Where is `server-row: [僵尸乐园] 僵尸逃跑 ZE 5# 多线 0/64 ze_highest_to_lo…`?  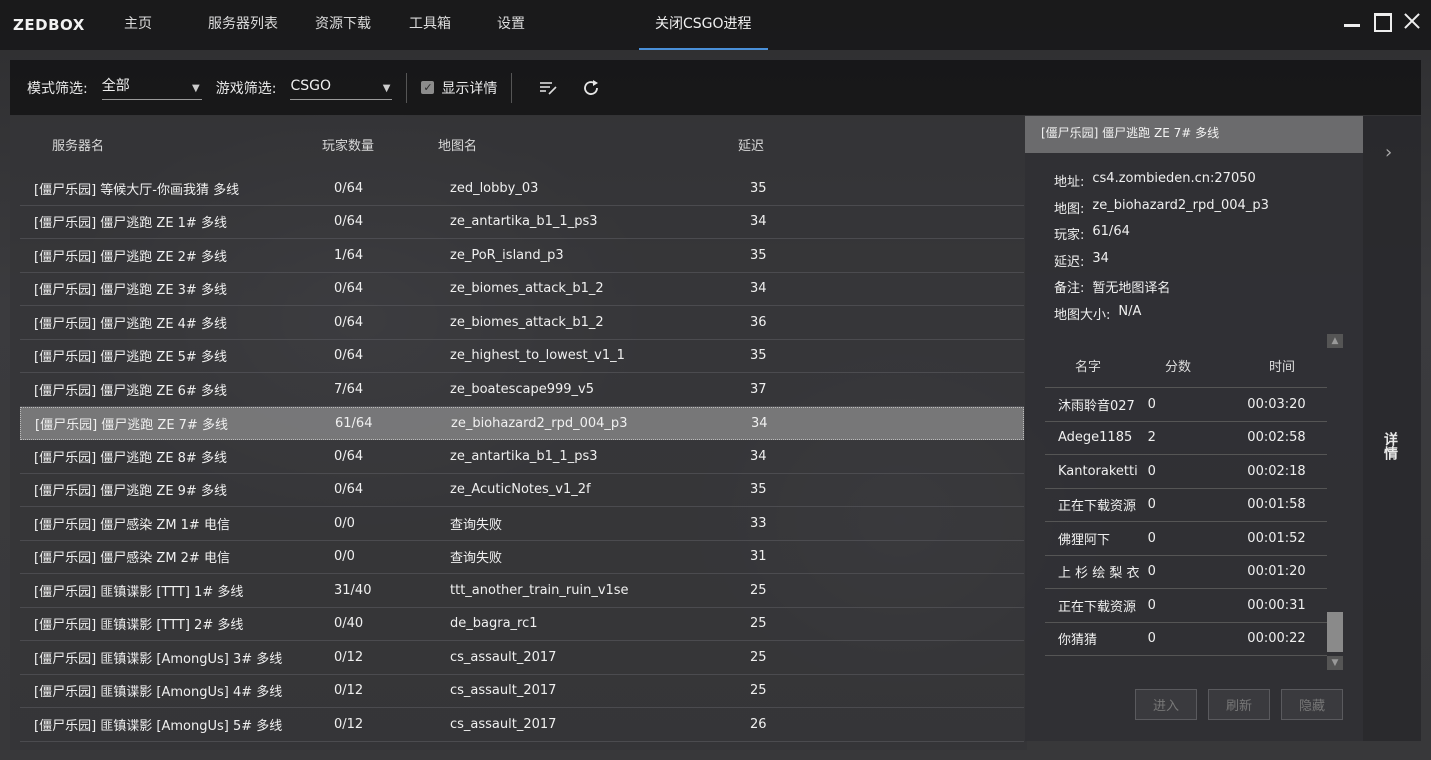
server-row: [僵尸乐园] 僵尸逃跑 ZE 5# 多线 0/64 ze_highest_to_lo… is located at coordinates (522, 356).